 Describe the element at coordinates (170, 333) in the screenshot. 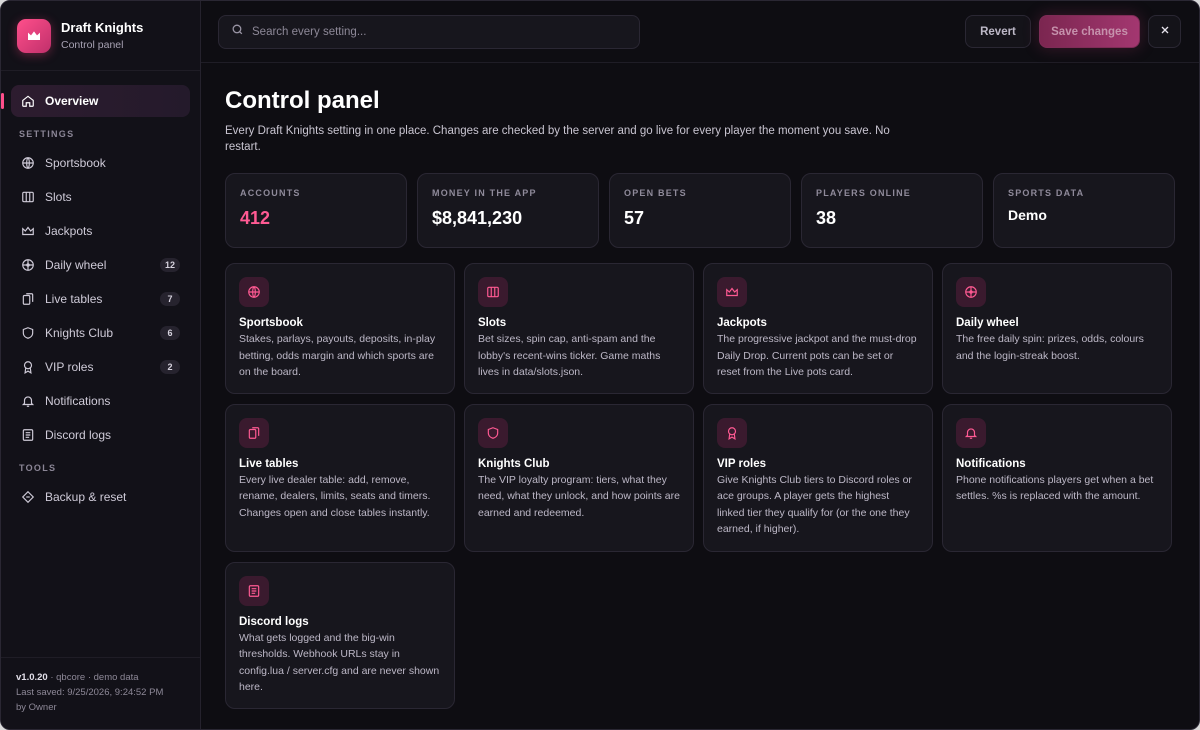

I see `count-badge: 6` at that location.